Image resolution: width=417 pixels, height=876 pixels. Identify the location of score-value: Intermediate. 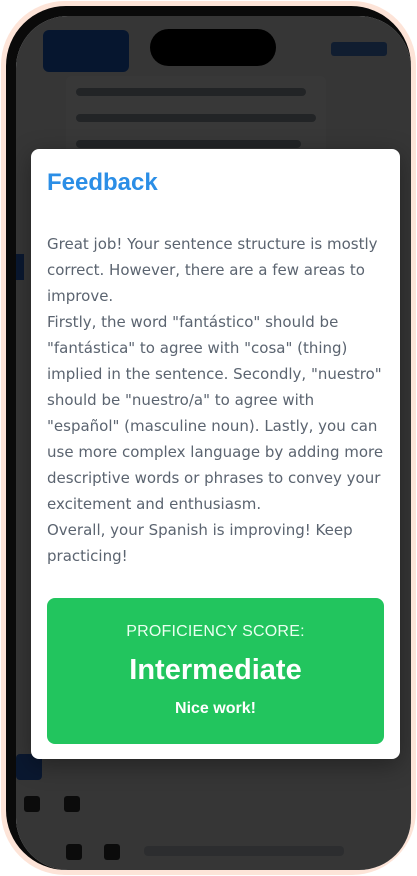
(215, 670).